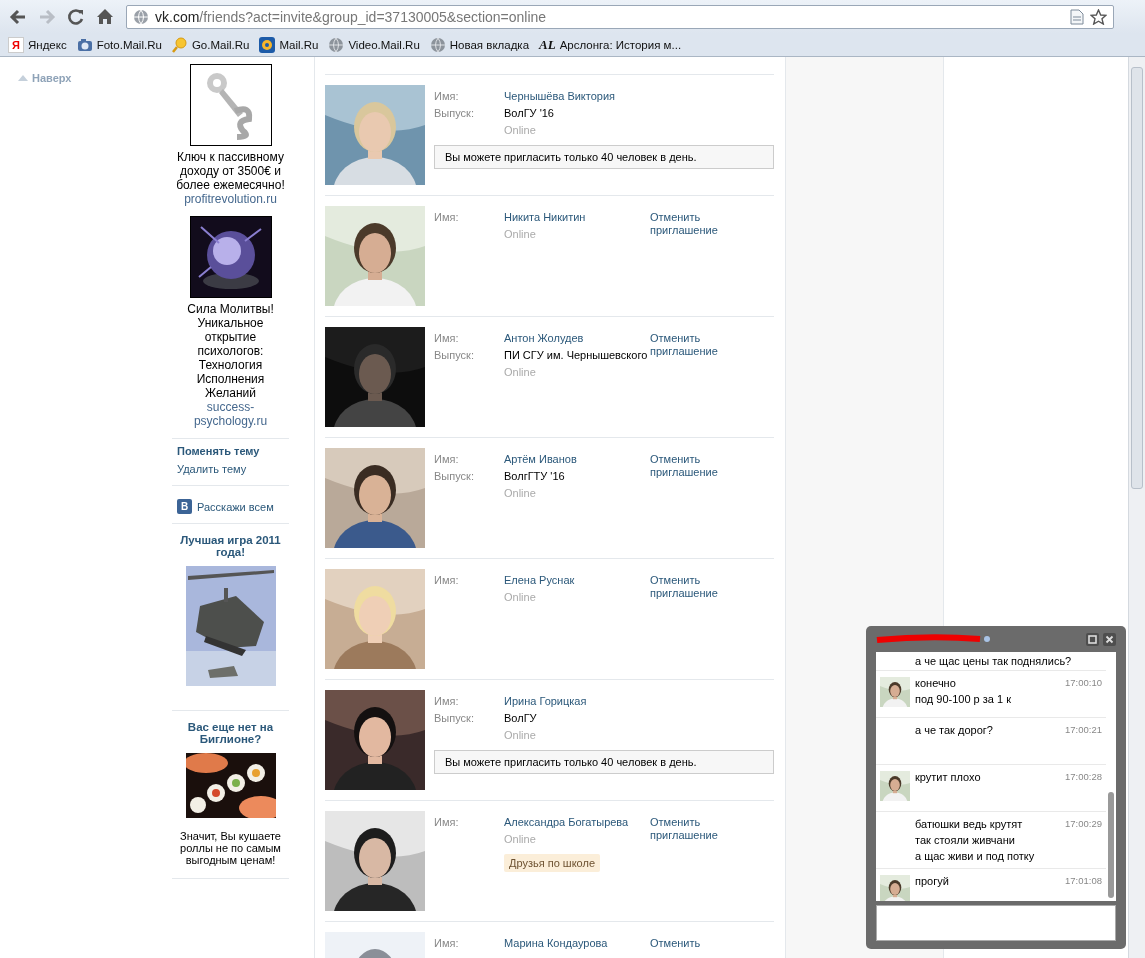 The width and height of the screenshot is (1145, 958). What do you see at coordinates (18, 16) in the screenshot?
I see `back-icon` at bounding box center [18, 16].